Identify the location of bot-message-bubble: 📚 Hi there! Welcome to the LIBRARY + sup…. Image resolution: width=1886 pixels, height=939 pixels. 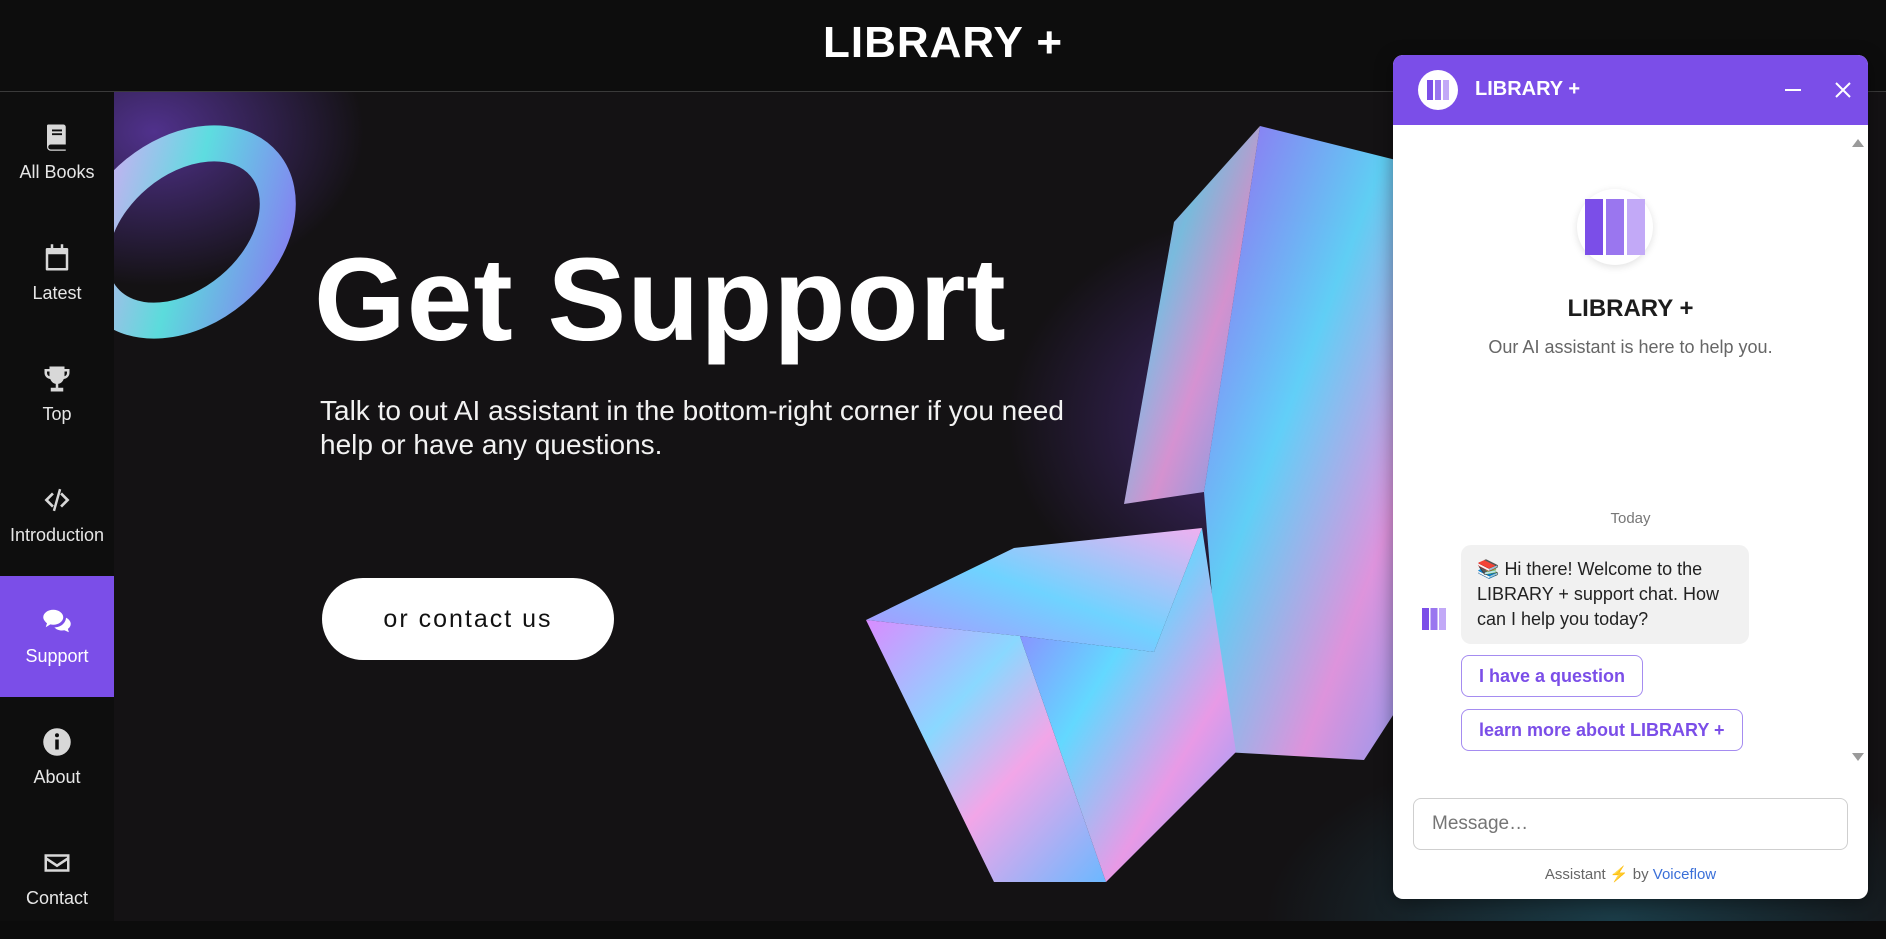
(1605, 594).